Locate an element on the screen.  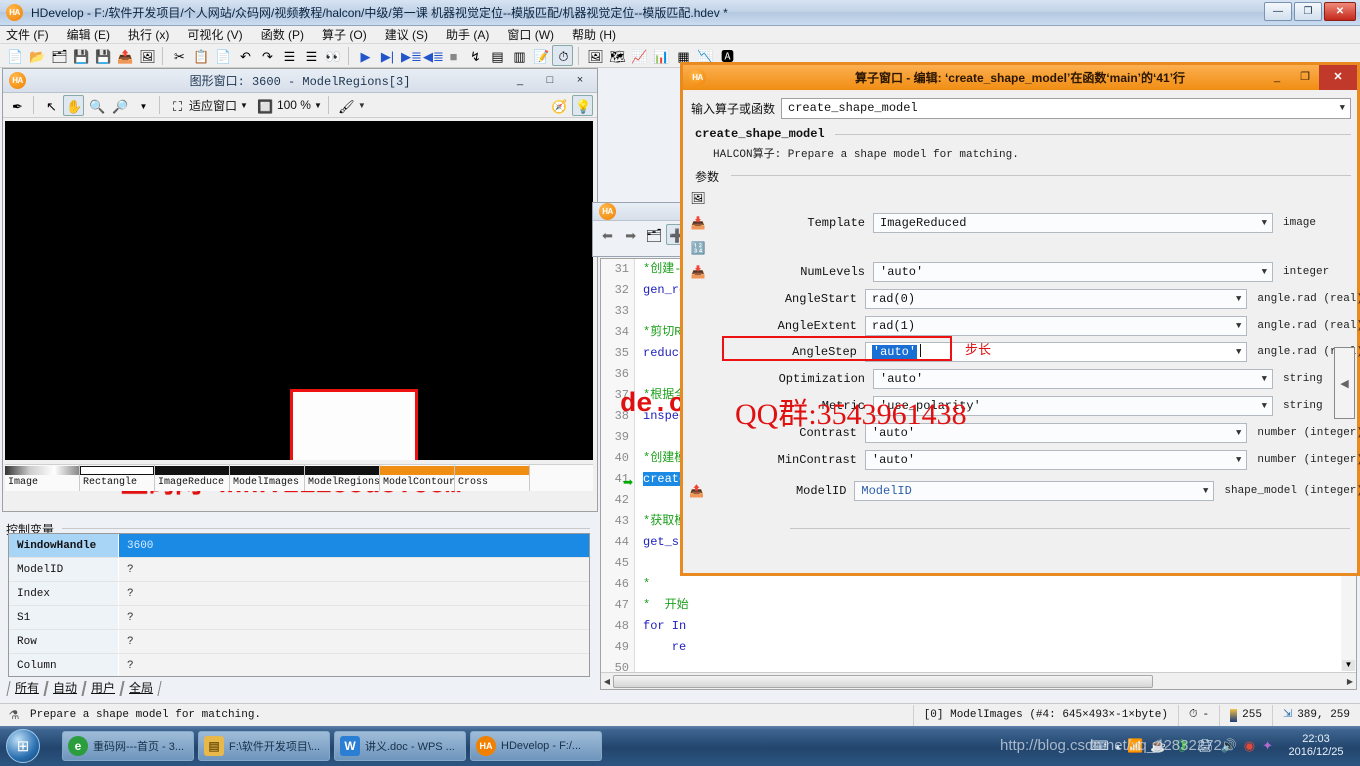
code-line: 47 * 开始 is located at coordinates (978, 605).